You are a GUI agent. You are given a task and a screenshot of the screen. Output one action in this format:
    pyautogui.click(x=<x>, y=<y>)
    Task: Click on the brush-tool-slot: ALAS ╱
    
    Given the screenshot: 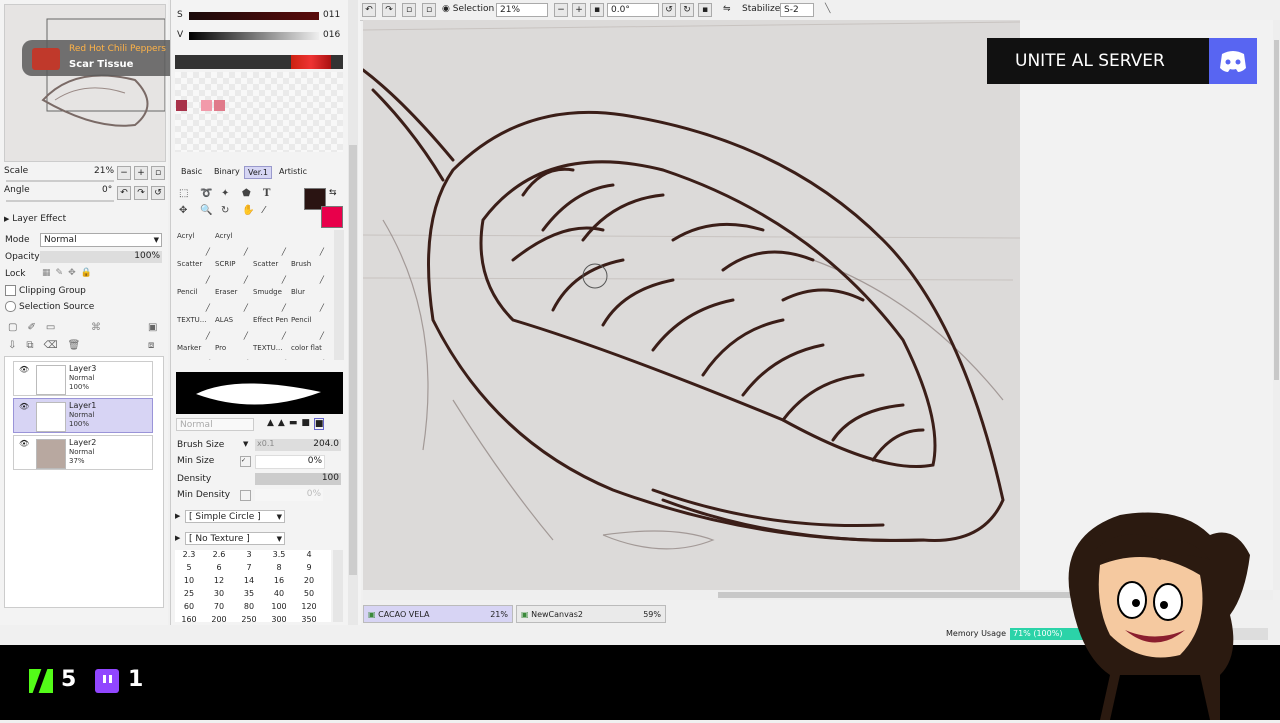 What is the action you would take?
    pyautogui.click(x=233, y=329)
    